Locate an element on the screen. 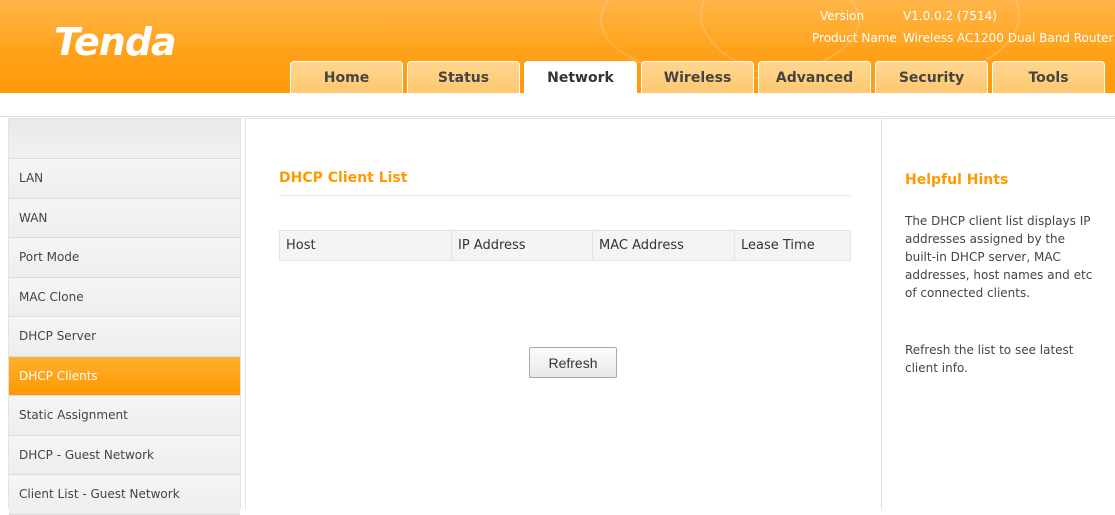 The height and width of the screenshot is (515, 1115). column-header-host: Host is located at coordinates (365, 245).